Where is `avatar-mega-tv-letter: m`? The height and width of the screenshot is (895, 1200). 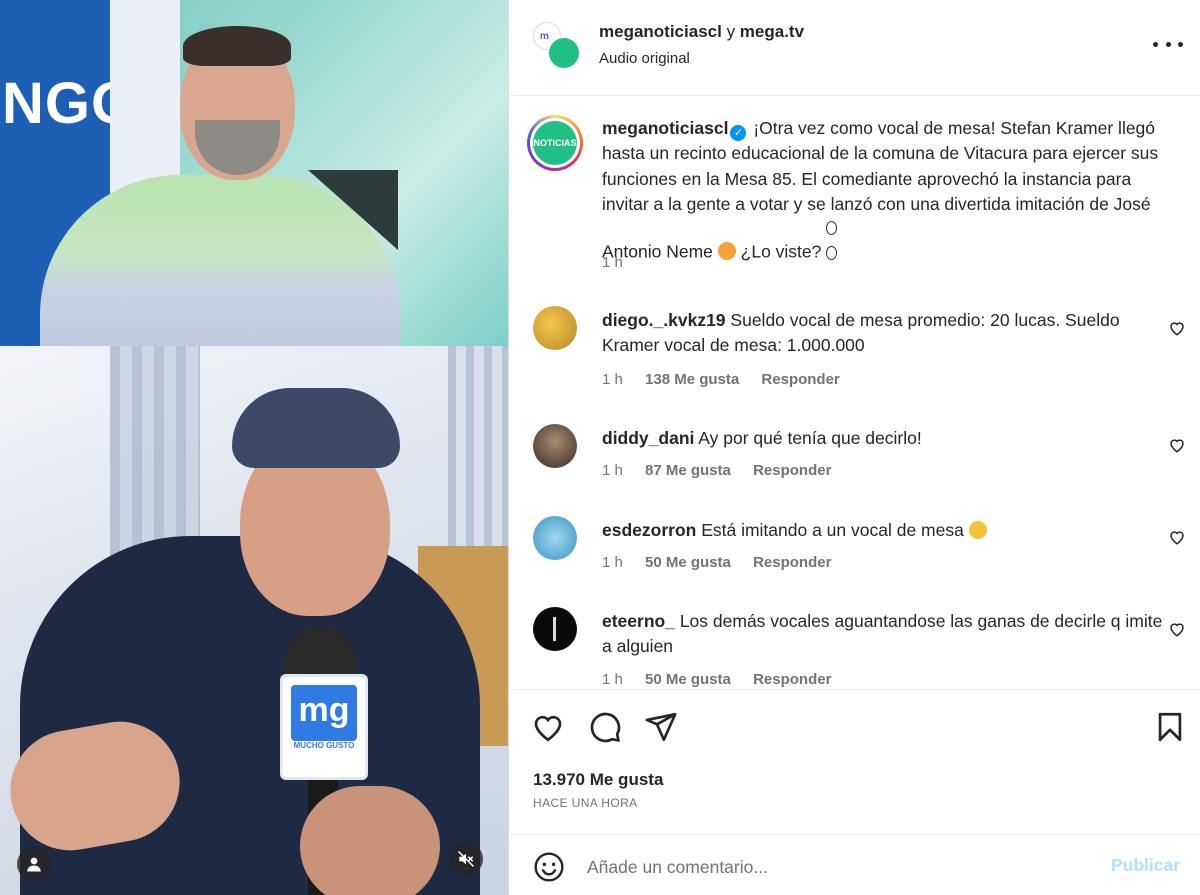 avatar-mega-tv-letter: m is located at coordinates (544, 36).